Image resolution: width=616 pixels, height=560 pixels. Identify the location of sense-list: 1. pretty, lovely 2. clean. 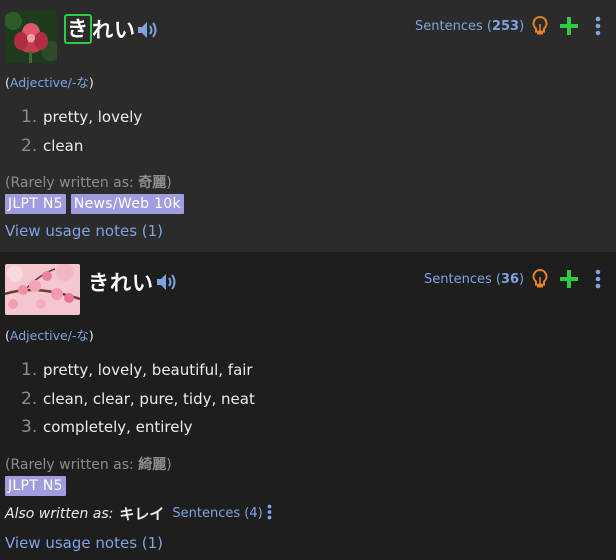
(81, 131).